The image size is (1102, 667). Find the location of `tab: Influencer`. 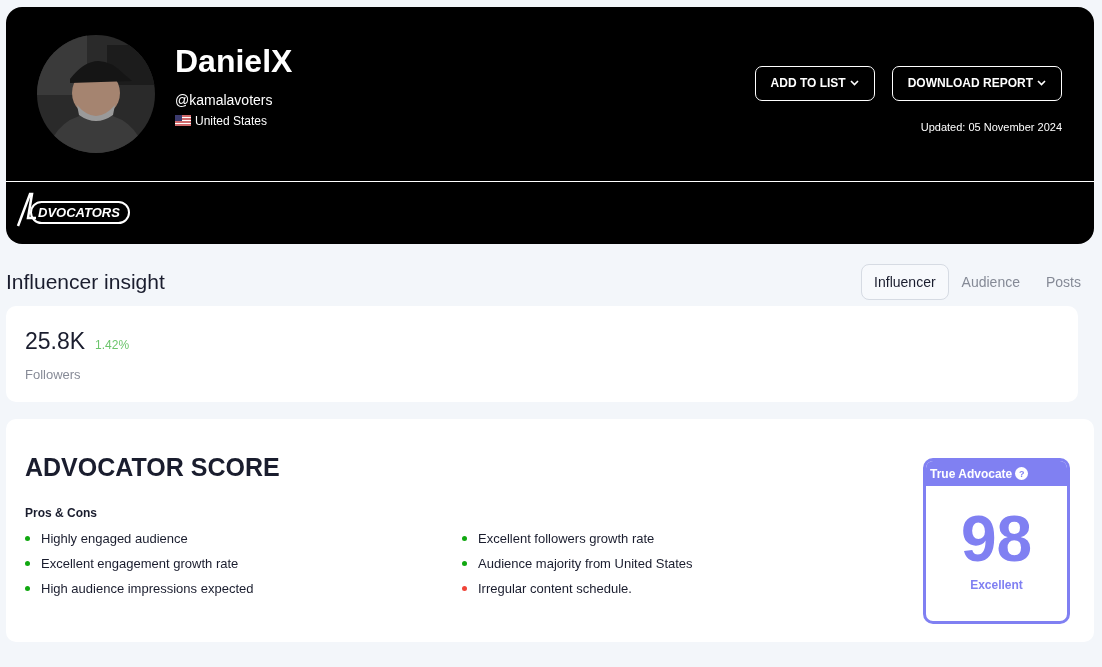

tab: Influencer is located at coordinates (905, 282).